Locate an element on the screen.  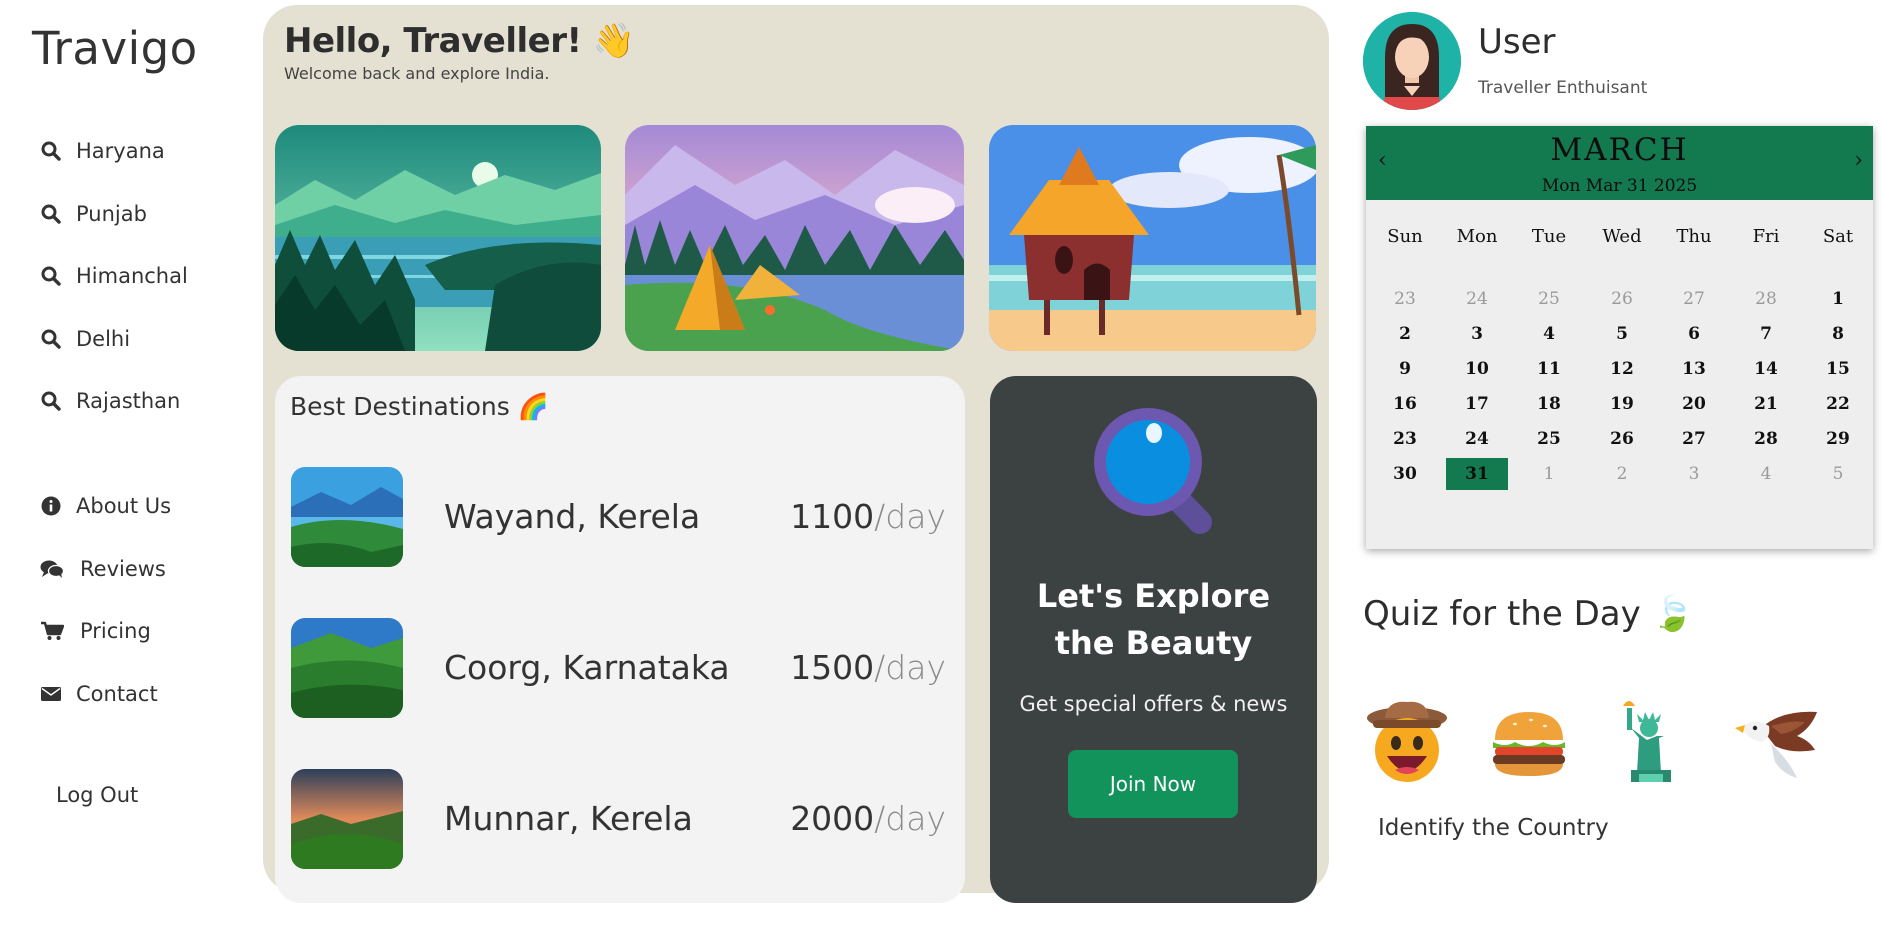
calendar-day: 13 is located at coordinates (1694, 369).